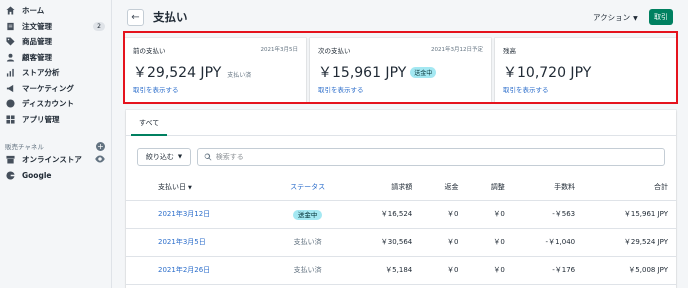  What do you see at coordinates (55, 58) in the screenshot?
I see `sidebar-item-customers: 顧客管理` at bounding box center [55, 58].